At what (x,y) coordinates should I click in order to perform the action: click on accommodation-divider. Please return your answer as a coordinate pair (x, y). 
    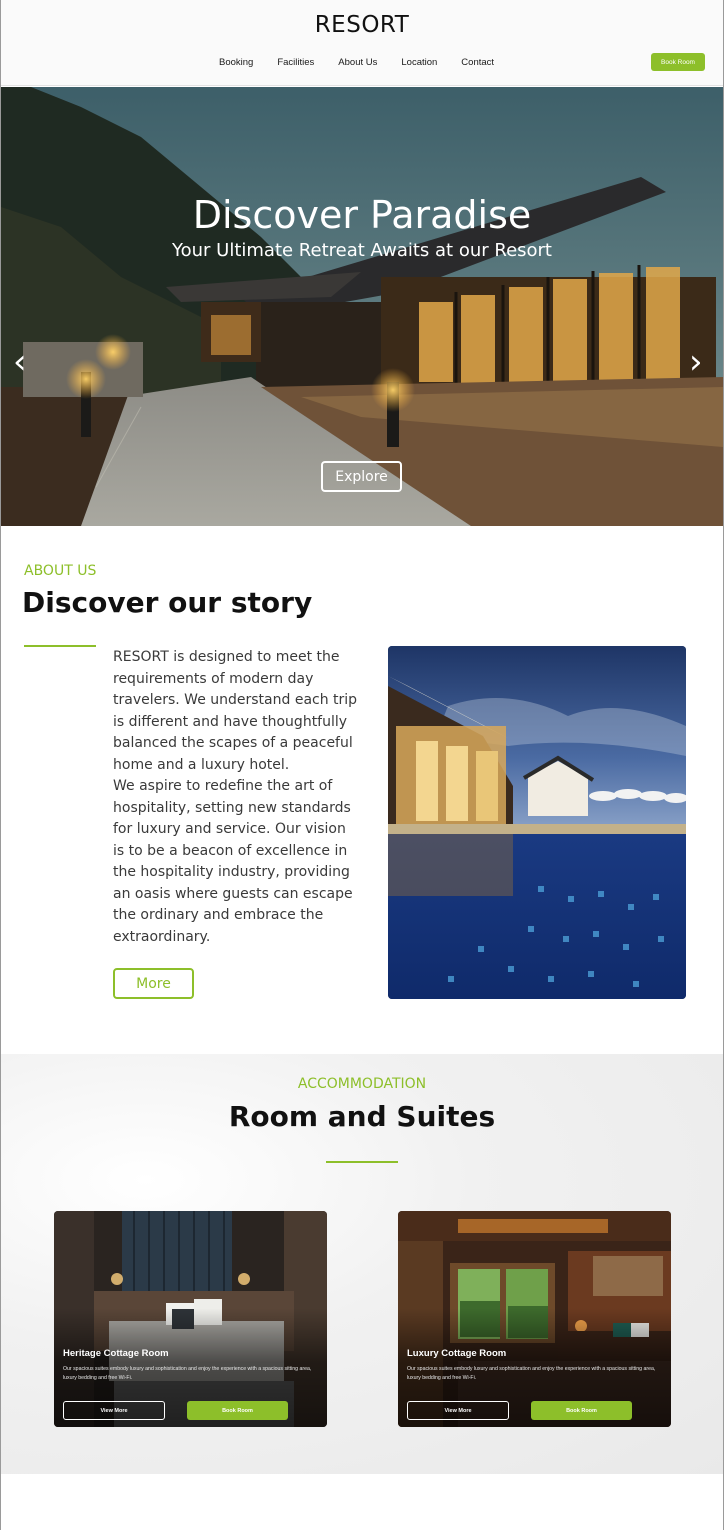
    Looking at the image, I should click on (362, 1162).